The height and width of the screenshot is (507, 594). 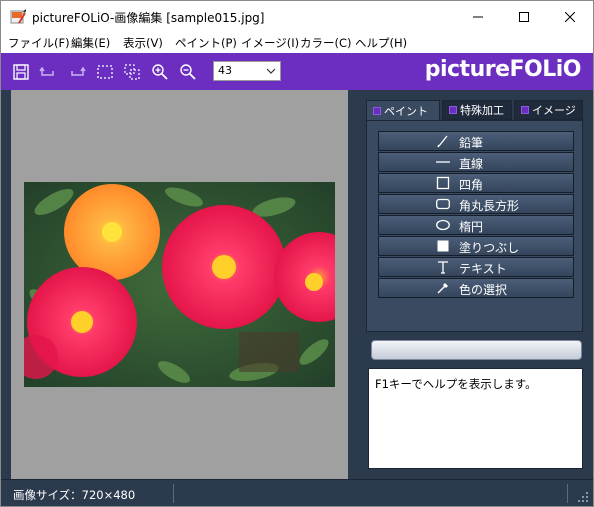 I want to click on tool-ellipse-button: 楕円, so click(x=476, y=225).